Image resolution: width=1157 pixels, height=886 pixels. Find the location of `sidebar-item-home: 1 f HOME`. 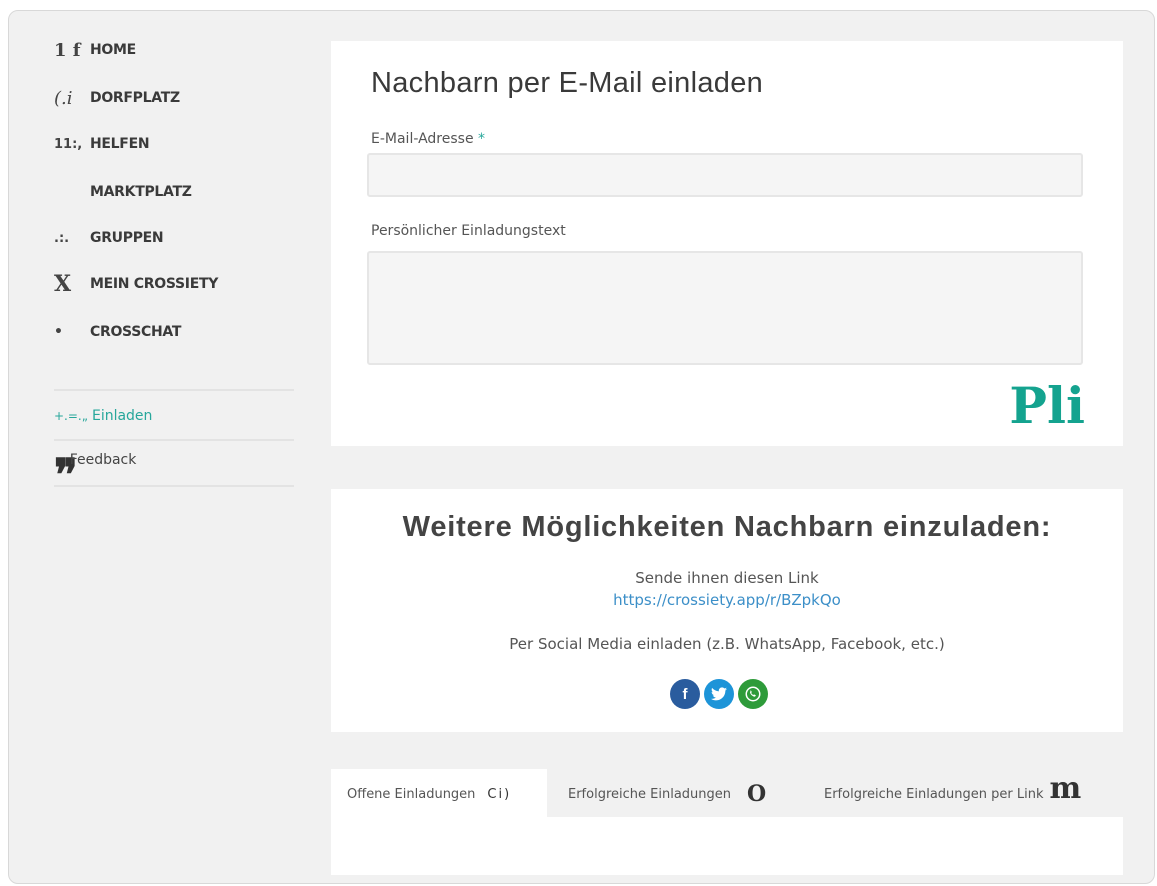

sidebar-item-home: 1 f HOME is located at coordinates (95, 50).